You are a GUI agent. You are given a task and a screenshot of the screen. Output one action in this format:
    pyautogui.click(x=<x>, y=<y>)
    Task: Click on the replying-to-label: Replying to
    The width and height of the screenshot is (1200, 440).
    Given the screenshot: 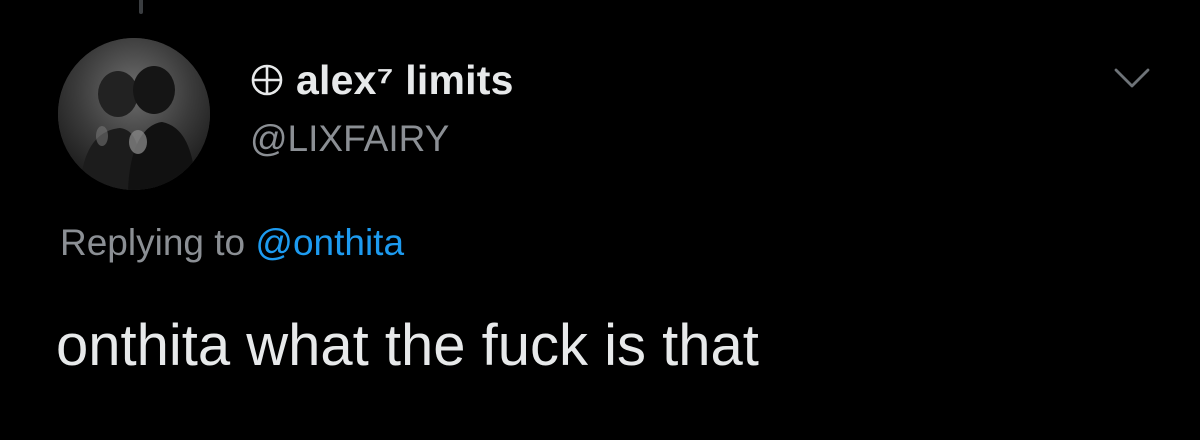 What is the action you would take?
    pyautogui.click(x=153, y=242)
    